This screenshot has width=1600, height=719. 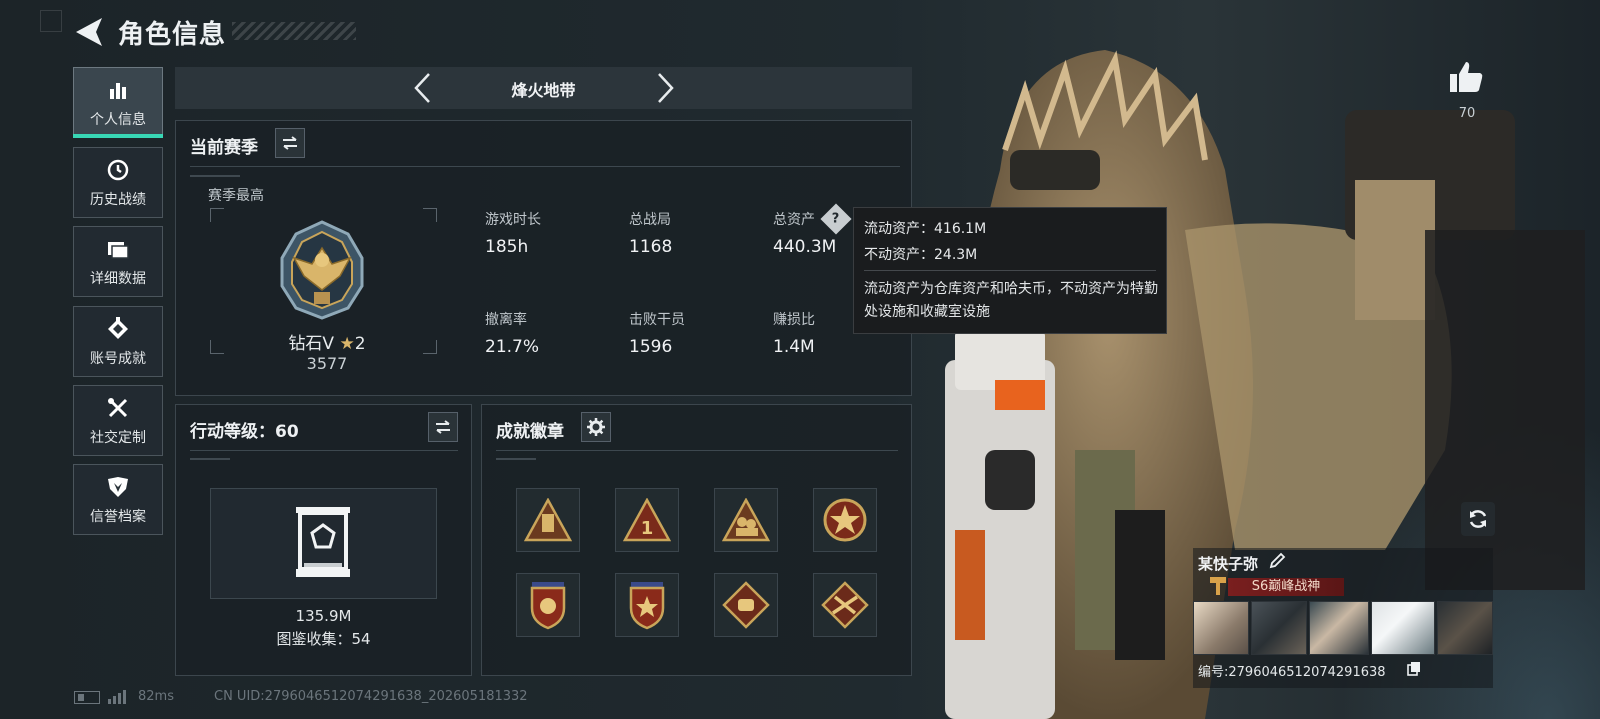 I want to click on stat-profit-ratio-label: 赚损比, so click(x=794, y=320).